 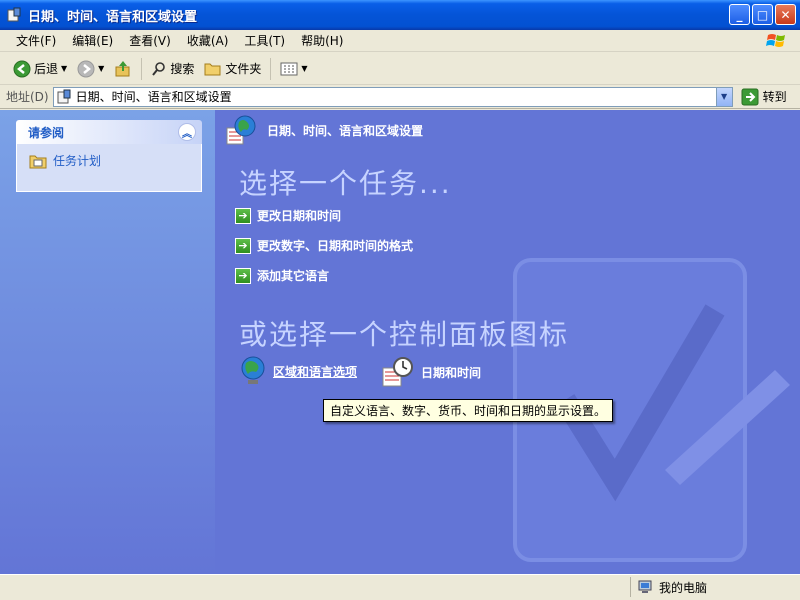 What do you see at coordinates (64, 68) in the screenshot?
I see `back-dropdown-icon: ▼` at bounding box center [64, 68].